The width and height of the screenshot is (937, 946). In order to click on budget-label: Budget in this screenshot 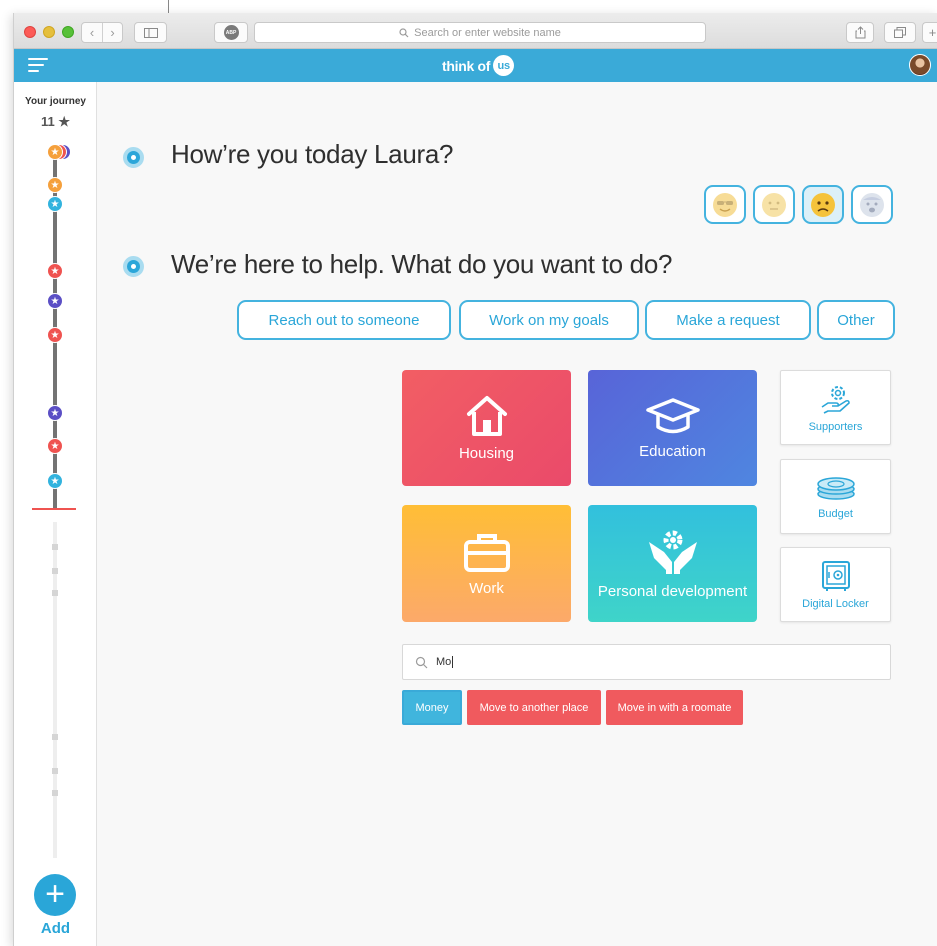, I will do `click(835, 513)`.